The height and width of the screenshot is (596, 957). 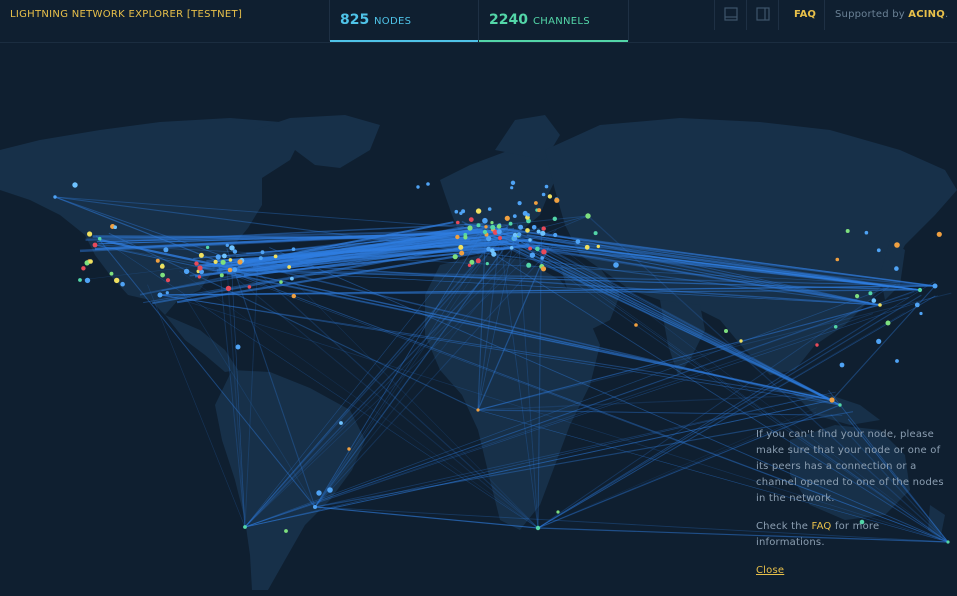 I want to click on sidebar-toggle-button, so click(x=762, y=15).